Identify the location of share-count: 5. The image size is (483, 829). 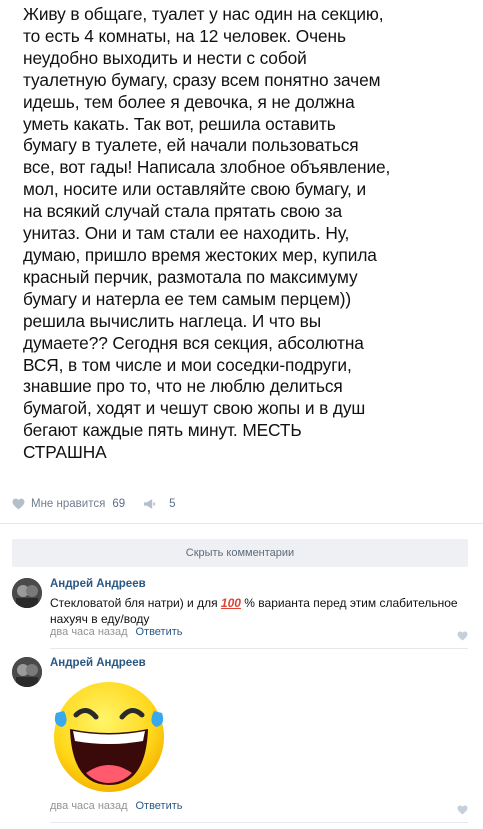
(172, 504).